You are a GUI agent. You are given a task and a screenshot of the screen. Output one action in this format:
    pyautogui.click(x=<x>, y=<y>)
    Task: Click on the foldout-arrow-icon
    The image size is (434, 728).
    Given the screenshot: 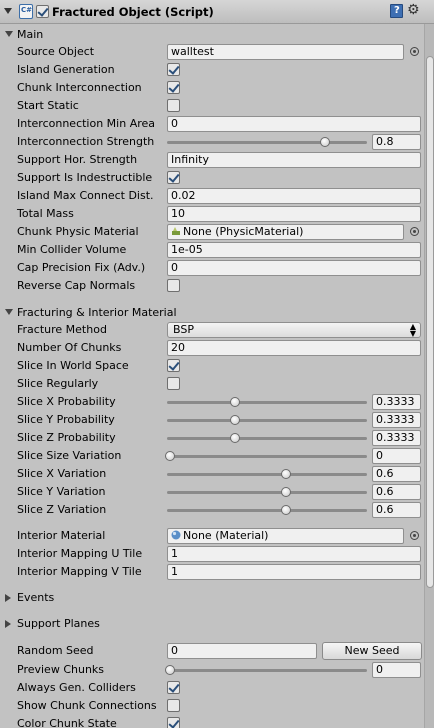 What is the action you would take?
    pyautogui.click(x=8, y=11)
    